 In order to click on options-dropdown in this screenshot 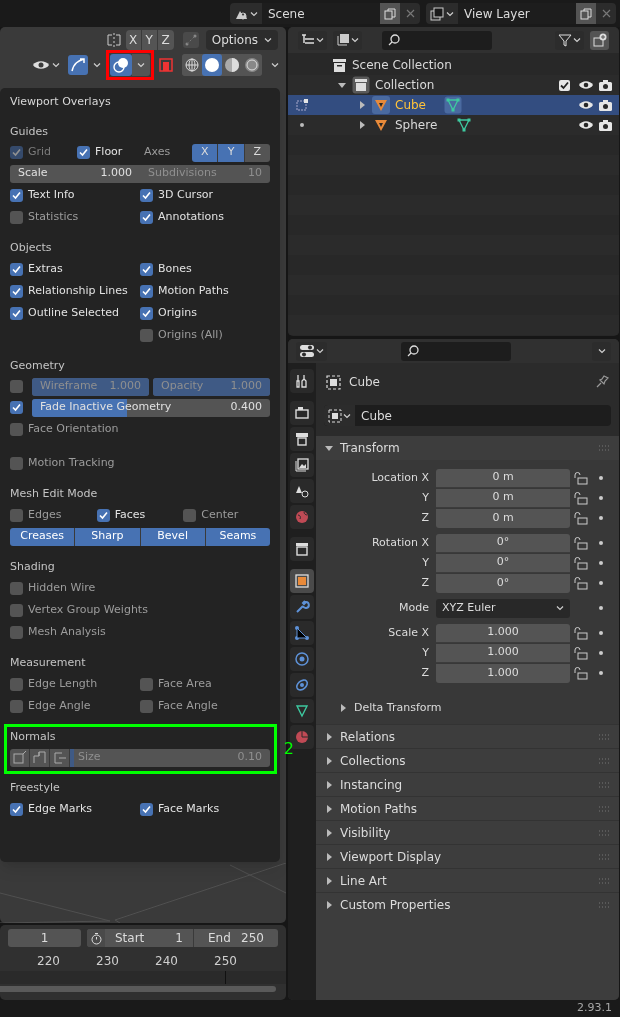, I will do `click(601, 351)`.